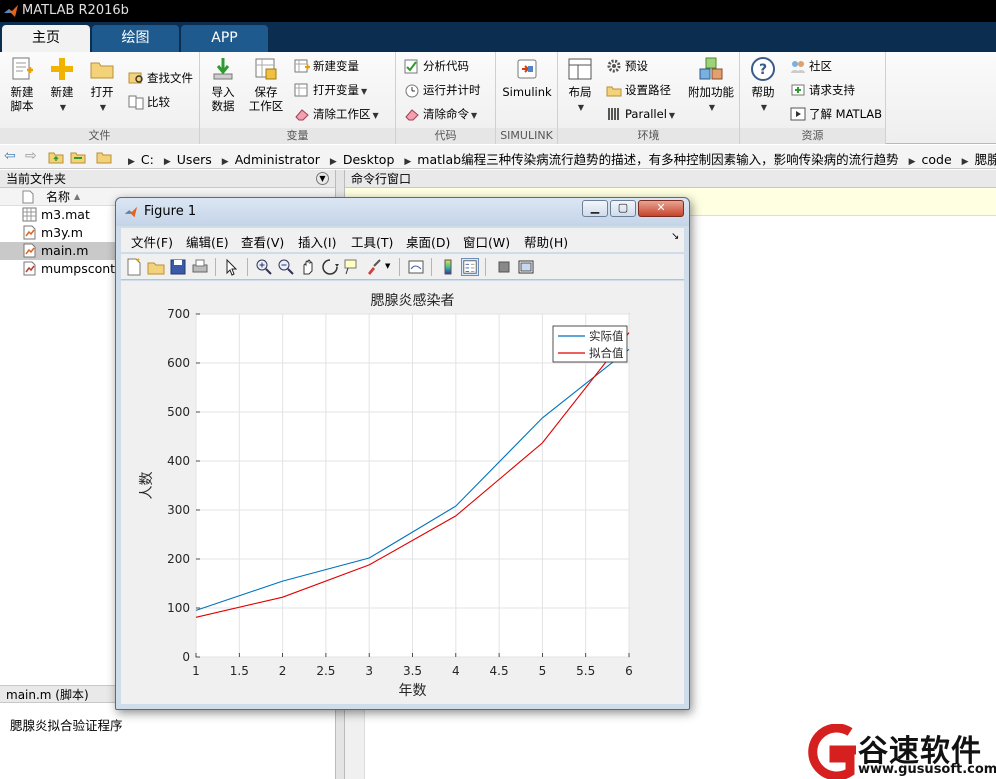 The image size is (996, 779). What do you see at coordinates (486, 241) in the screenshot?
I see `menu-window: 窗口(W)` at bounding box center [486, 241].